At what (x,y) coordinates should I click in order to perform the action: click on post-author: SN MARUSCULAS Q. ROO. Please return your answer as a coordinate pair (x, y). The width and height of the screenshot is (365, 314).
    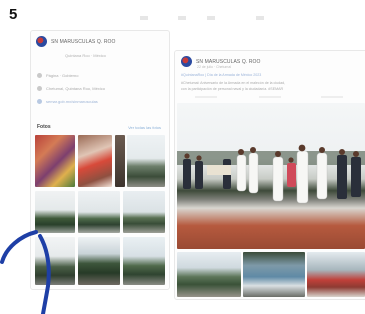
    Looking at the image, I should click on (228, 62).